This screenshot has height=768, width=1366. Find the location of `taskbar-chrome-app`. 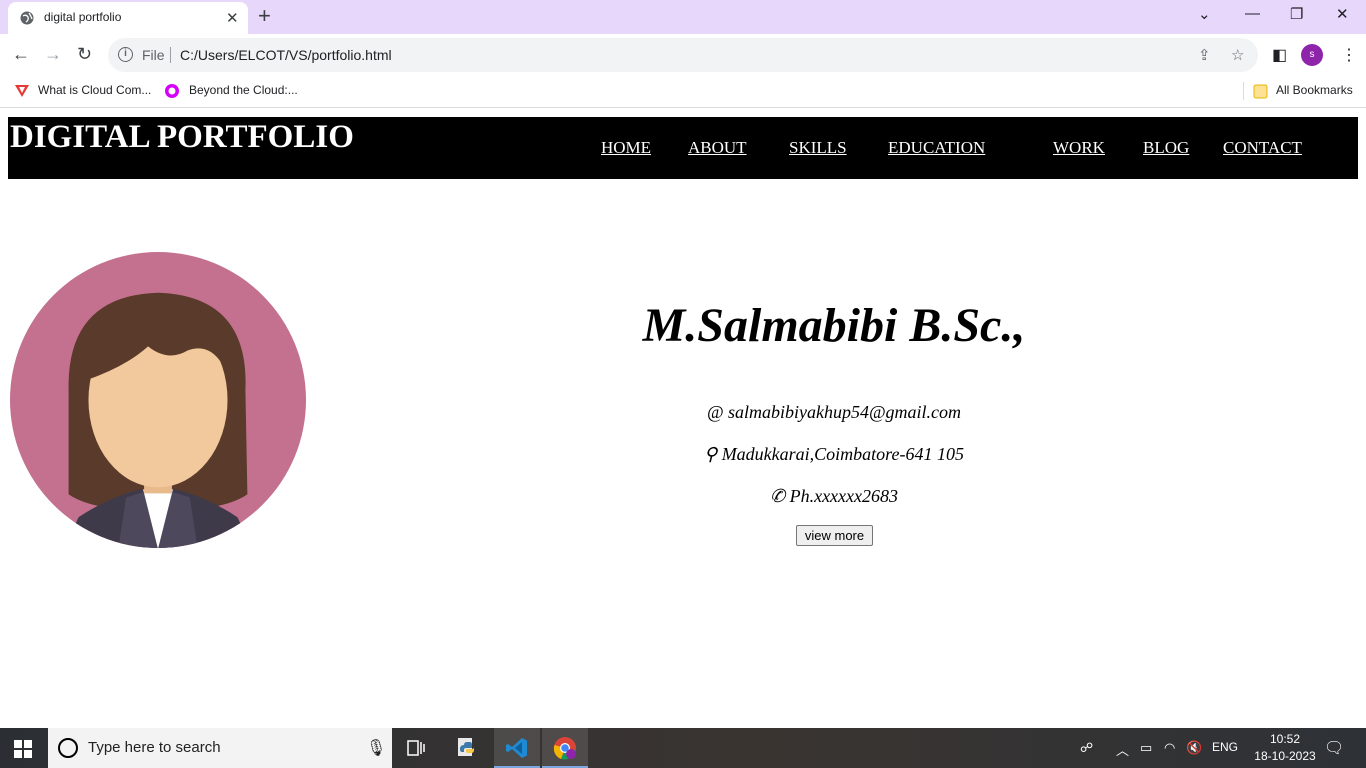

taskbar-chrome-app is located at coordinates (565, 748).